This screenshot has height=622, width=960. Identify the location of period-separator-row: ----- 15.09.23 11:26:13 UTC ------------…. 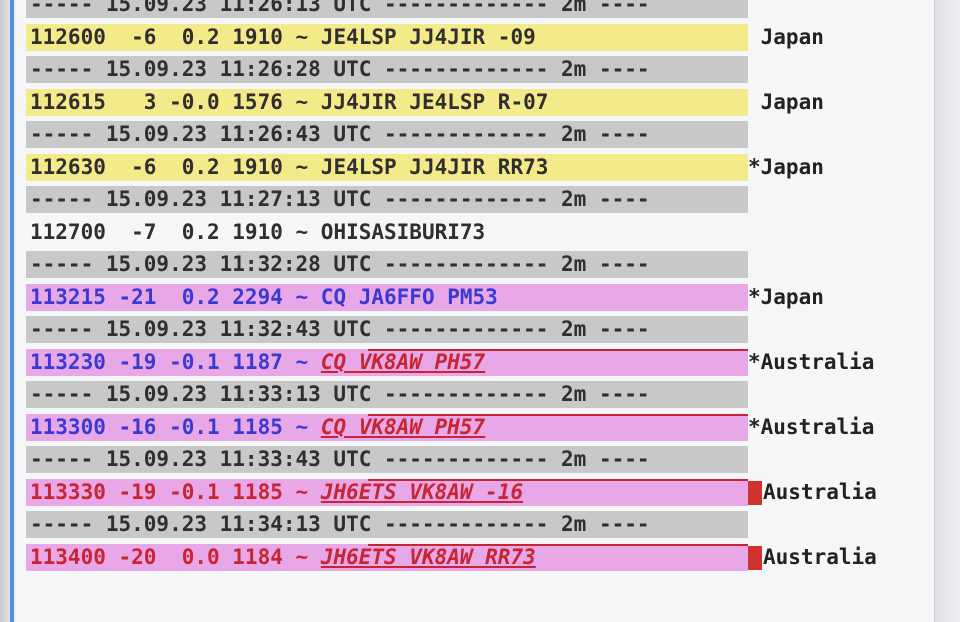
(475, 10).